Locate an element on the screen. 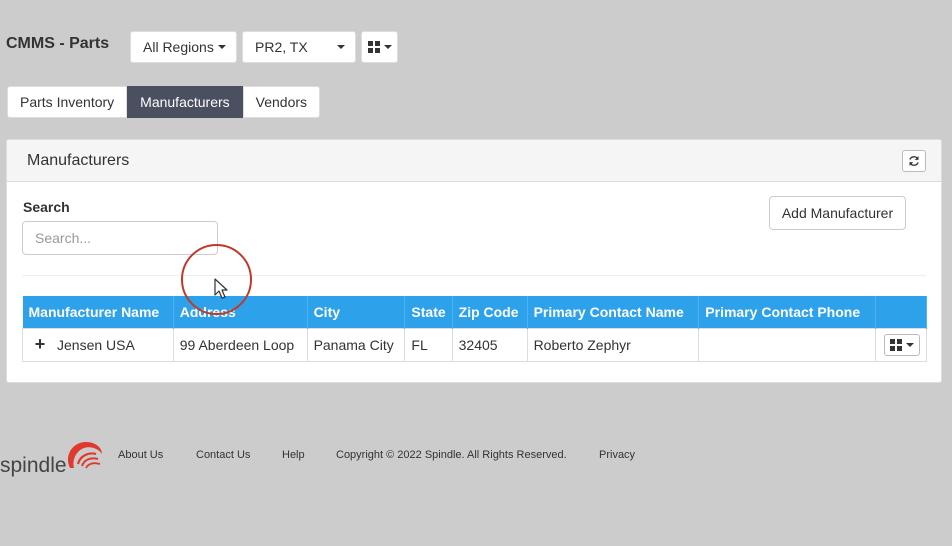  region-dropdown: All Regions is located at coordinates (183, 47).